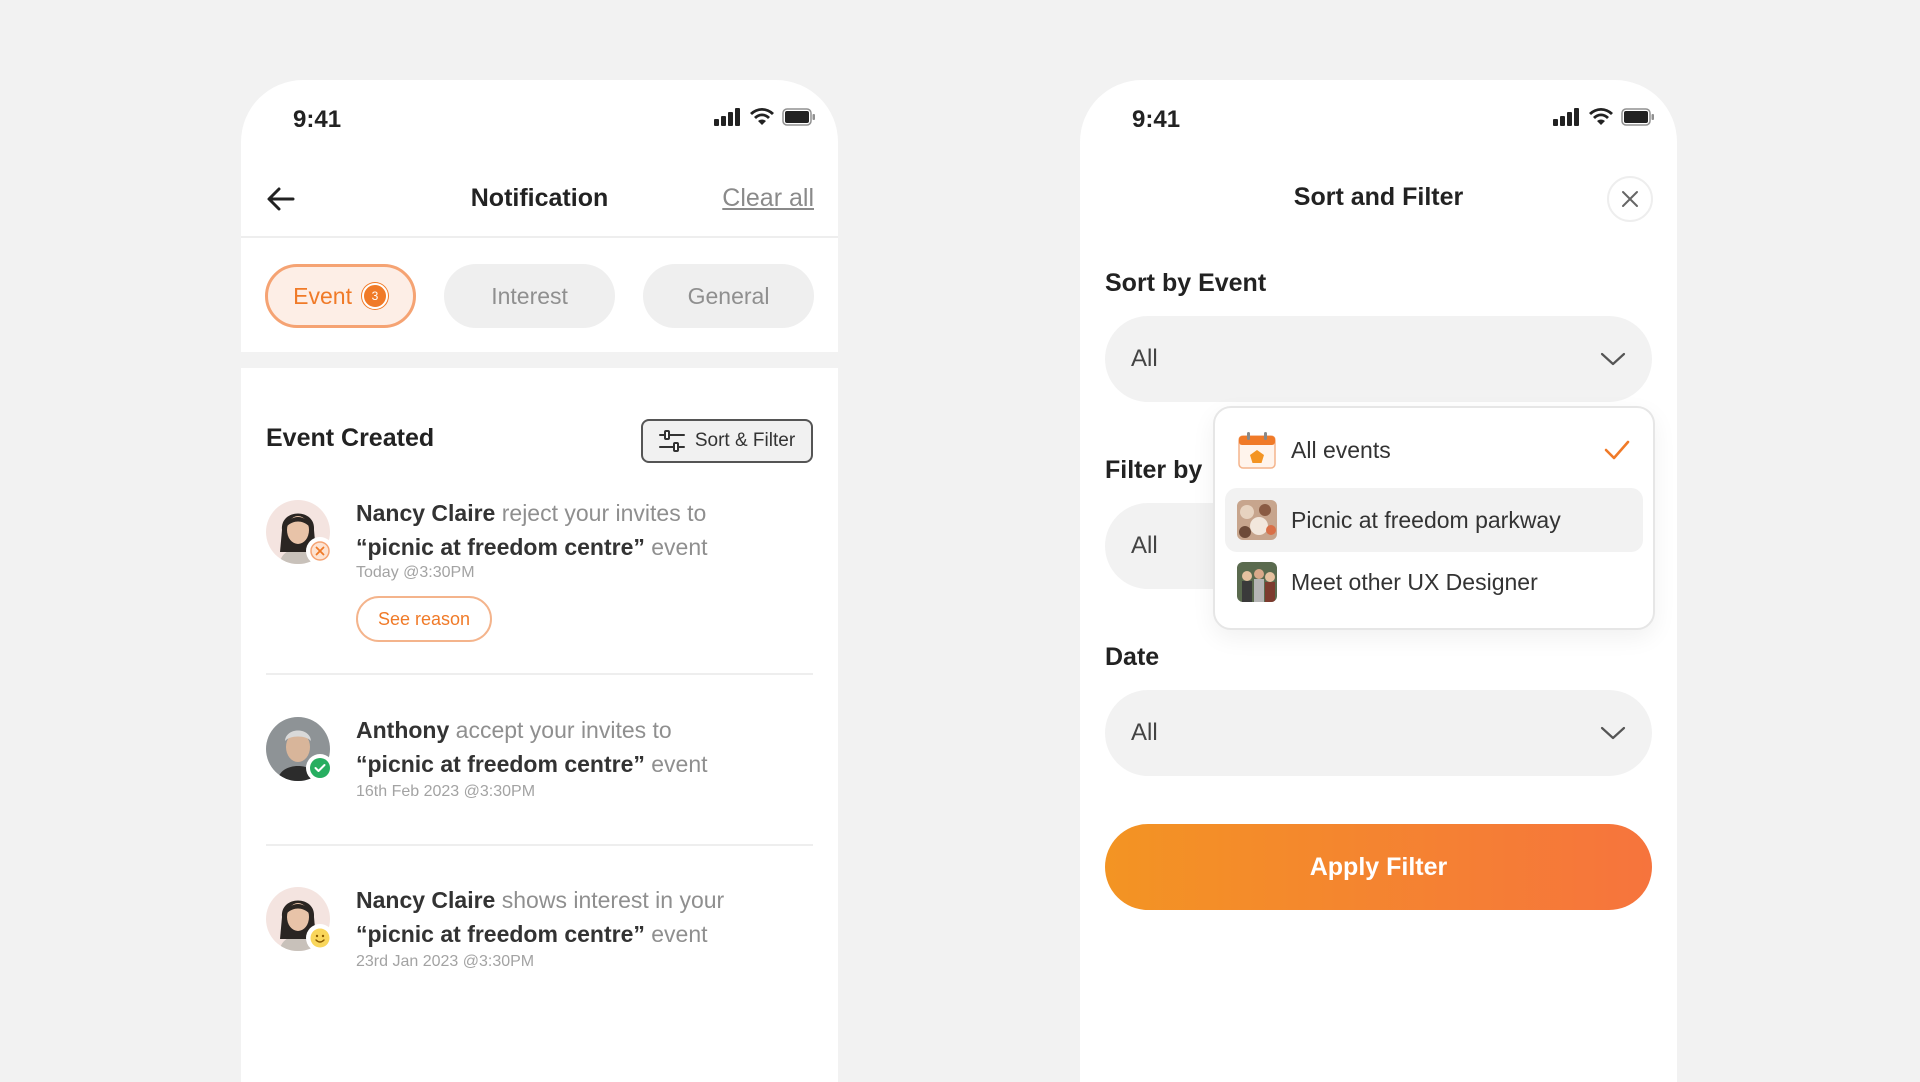 The width and height of the screenshot is (1920, 1082). I want to click on tab-event: Event 3, so click(341, 296).